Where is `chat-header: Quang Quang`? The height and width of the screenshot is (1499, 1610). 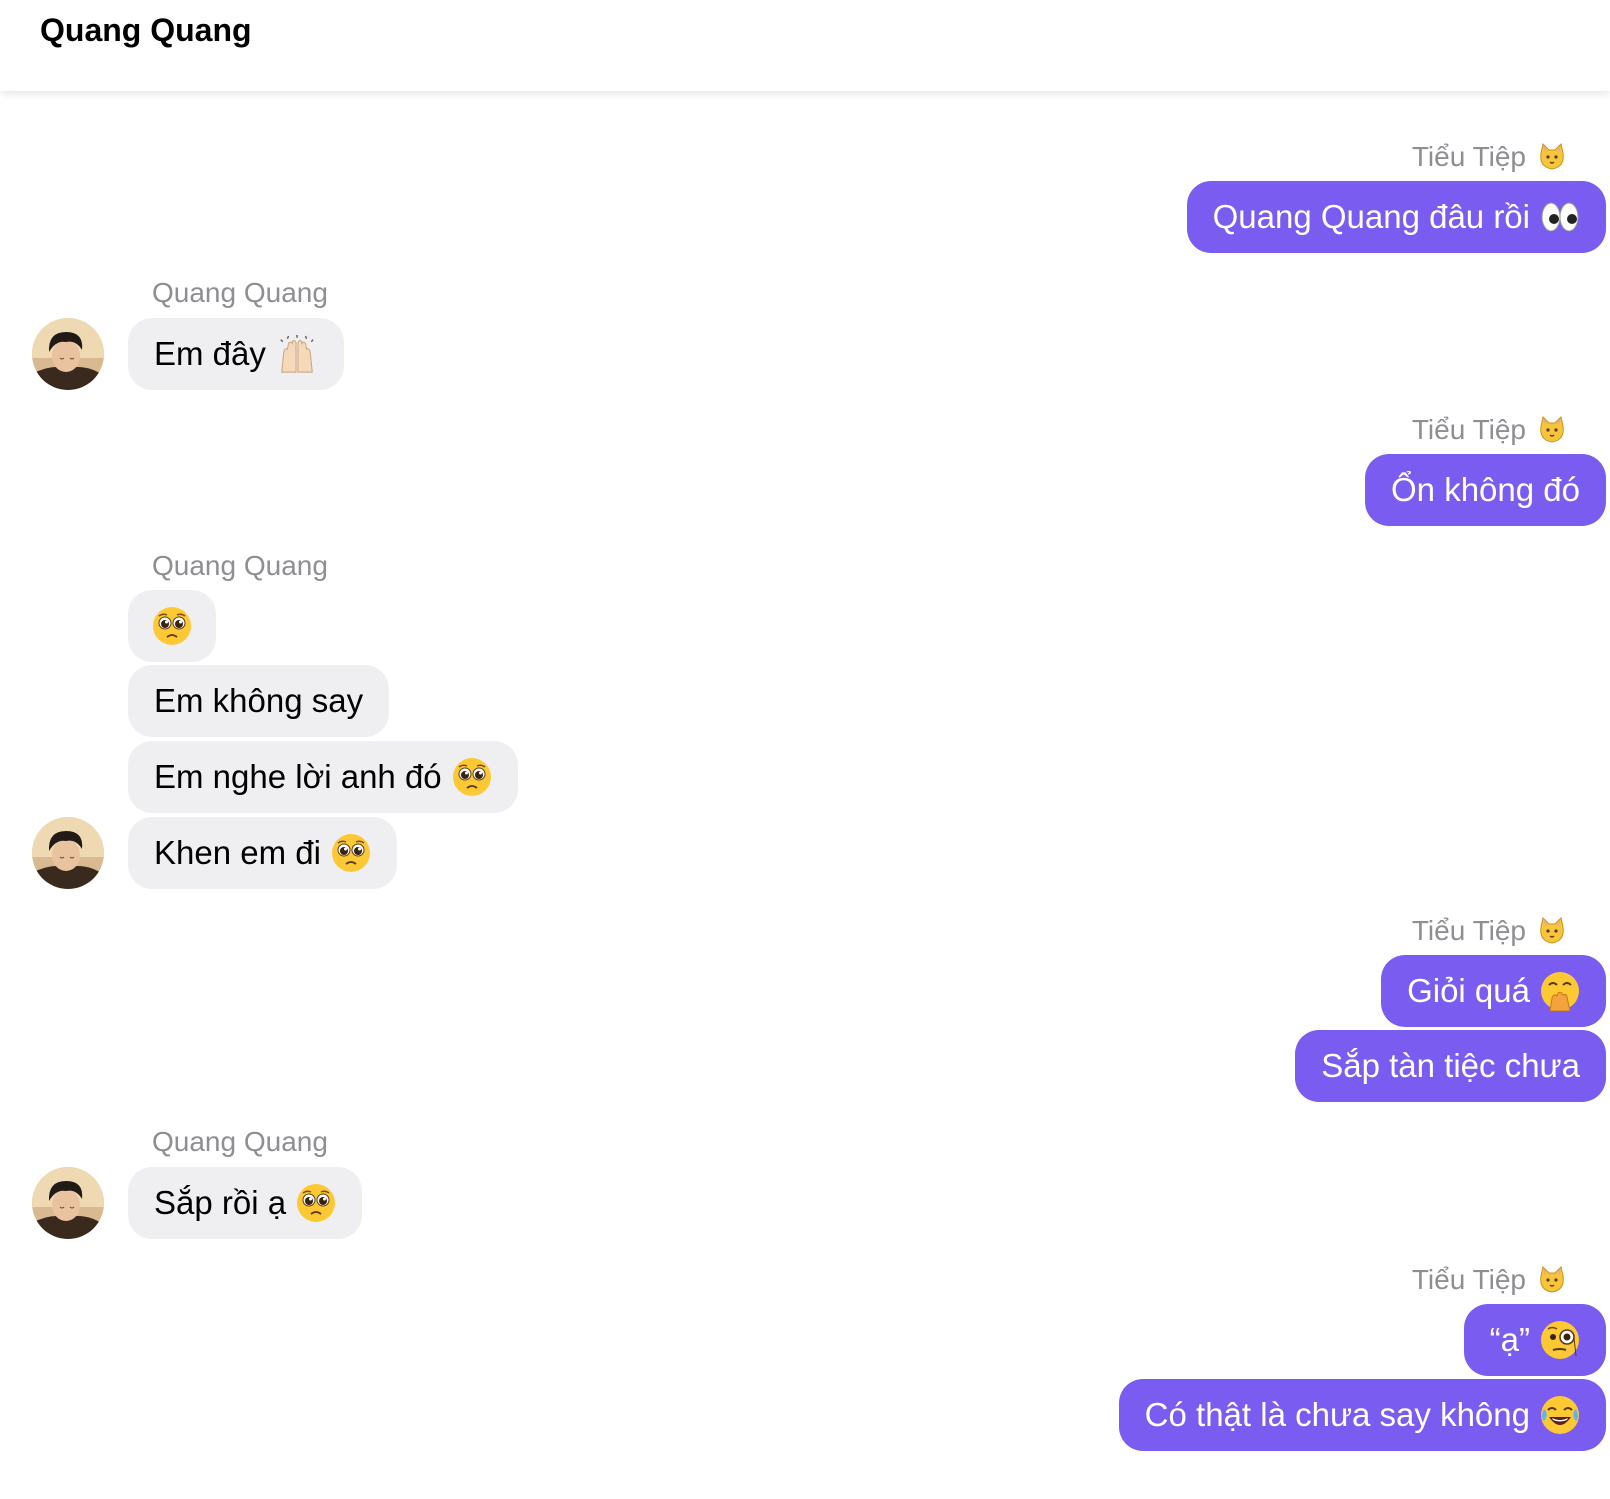 chat-header: Quang Quang is located at coordinates (805, 45).